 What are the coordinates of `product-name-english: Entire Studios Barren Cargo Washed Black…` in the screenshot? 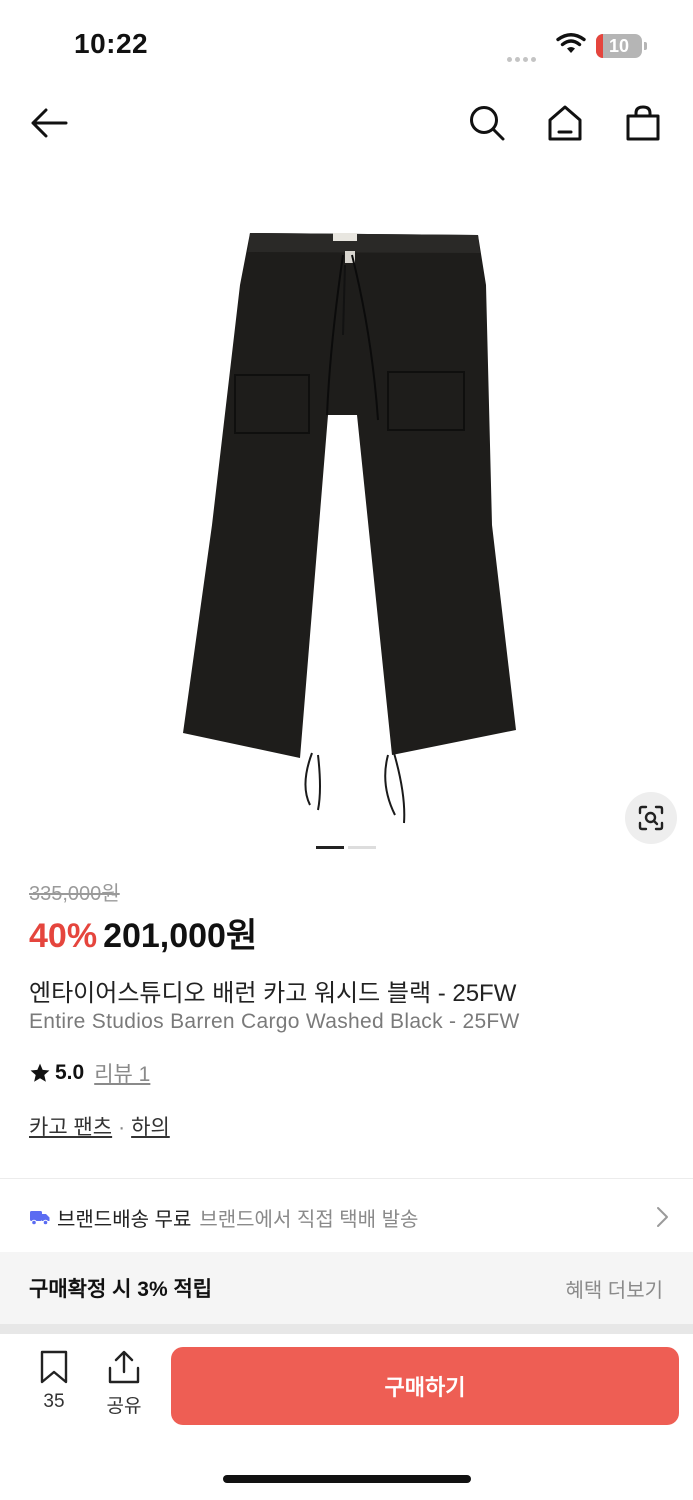 It's located at (274, 1021).